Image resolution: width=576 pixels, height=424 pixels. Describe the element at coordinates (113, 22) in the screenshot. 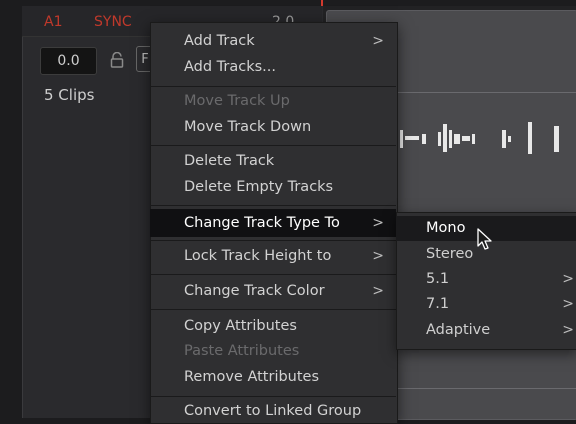

I see `sync-label: SYNC` at that location.